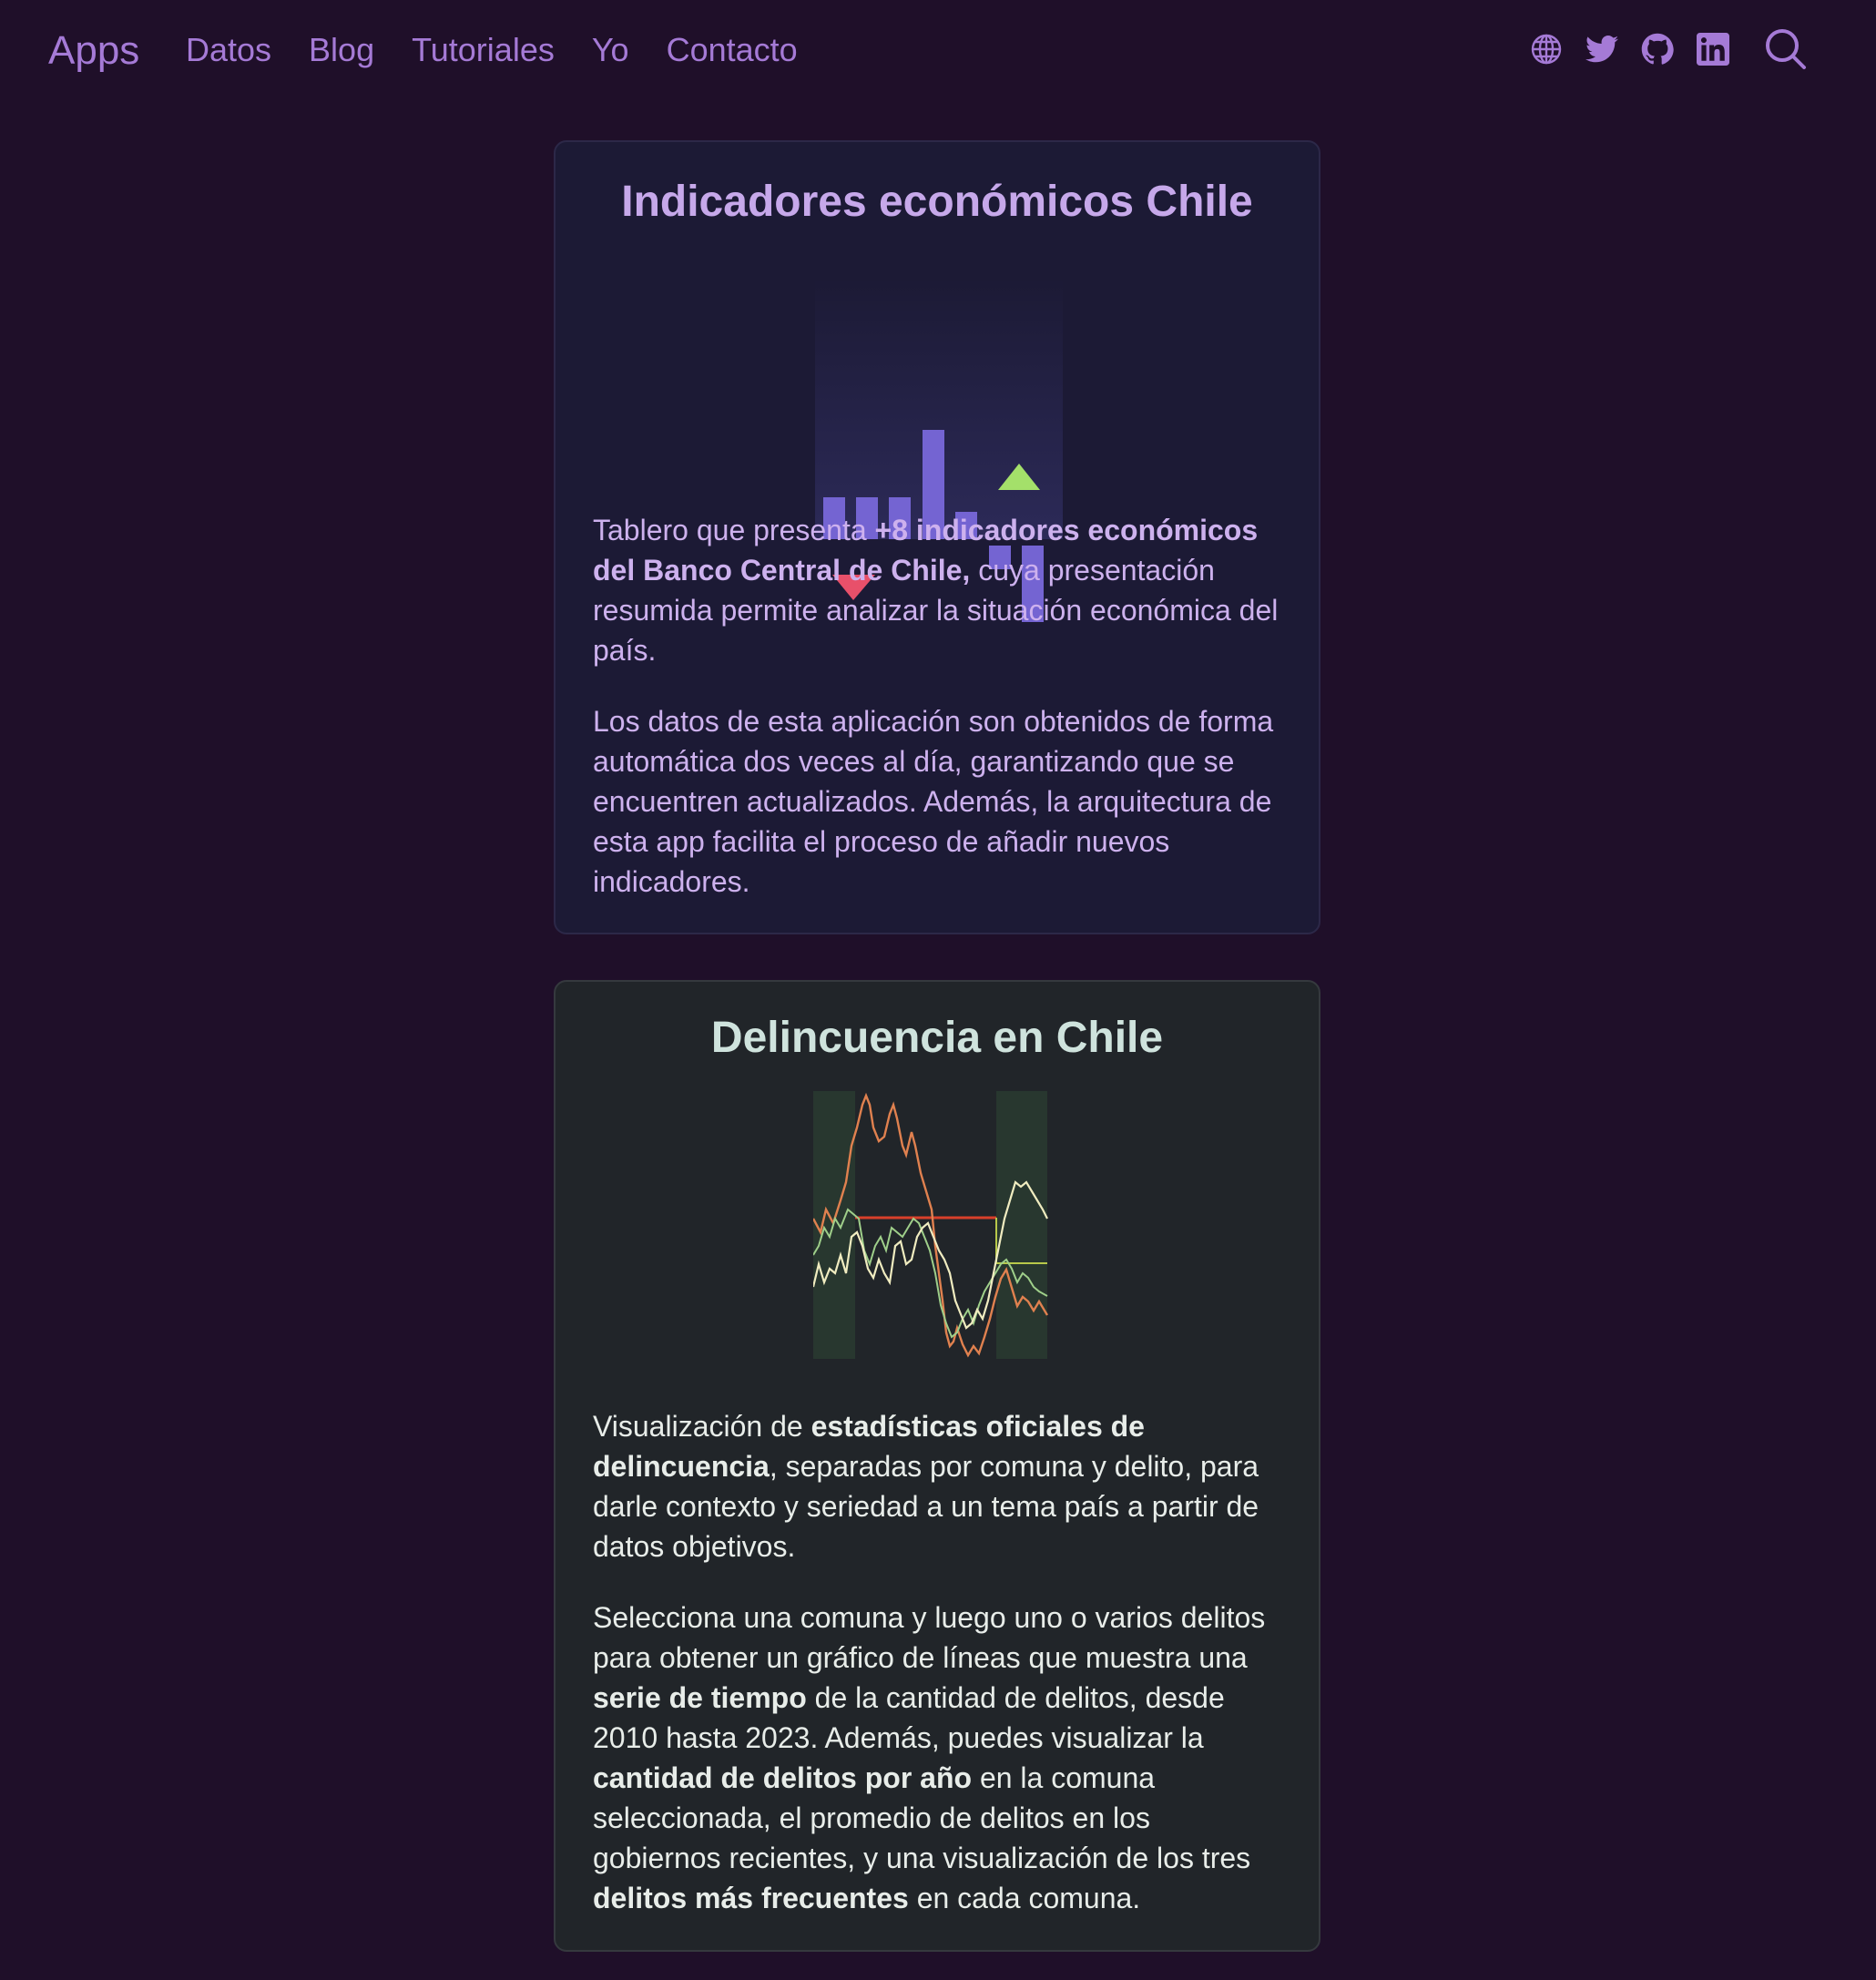  I want to click on github-icon, so click(1657, 49).